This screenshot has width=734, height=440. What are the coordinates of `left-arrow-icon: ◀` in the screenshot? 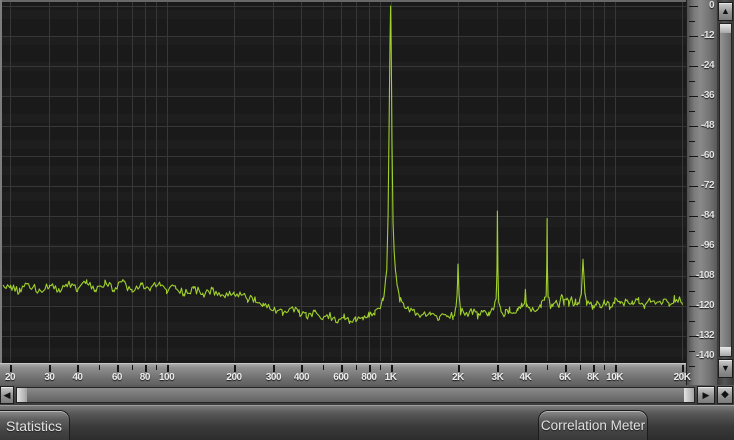 It's located at (7, 394).